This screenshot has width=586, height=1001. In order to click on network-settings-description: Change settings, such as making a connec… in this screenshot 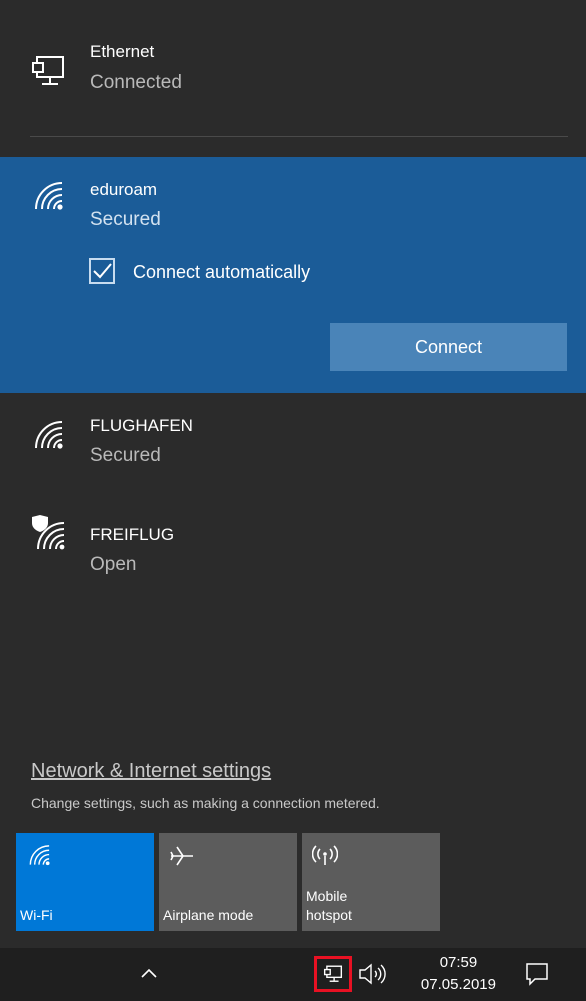, I will do `click(205, 803)`.